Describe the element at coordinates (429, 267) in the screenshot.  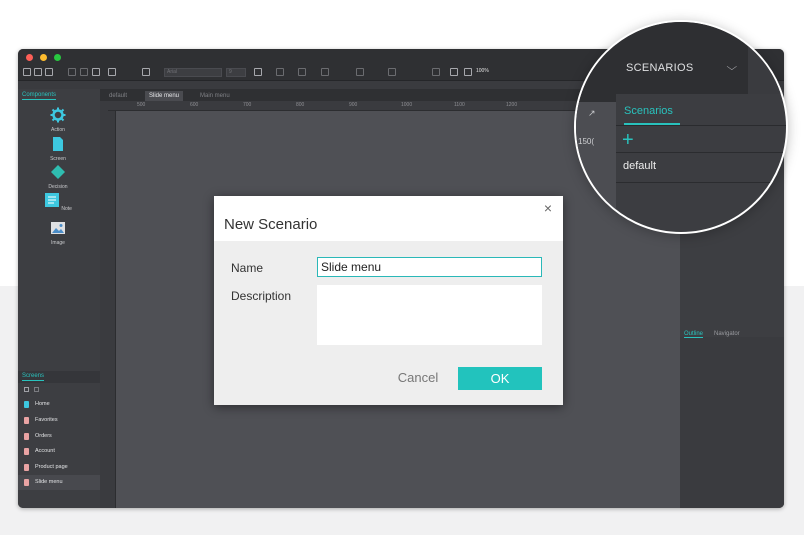
I see `scenario-name-input` at that location.